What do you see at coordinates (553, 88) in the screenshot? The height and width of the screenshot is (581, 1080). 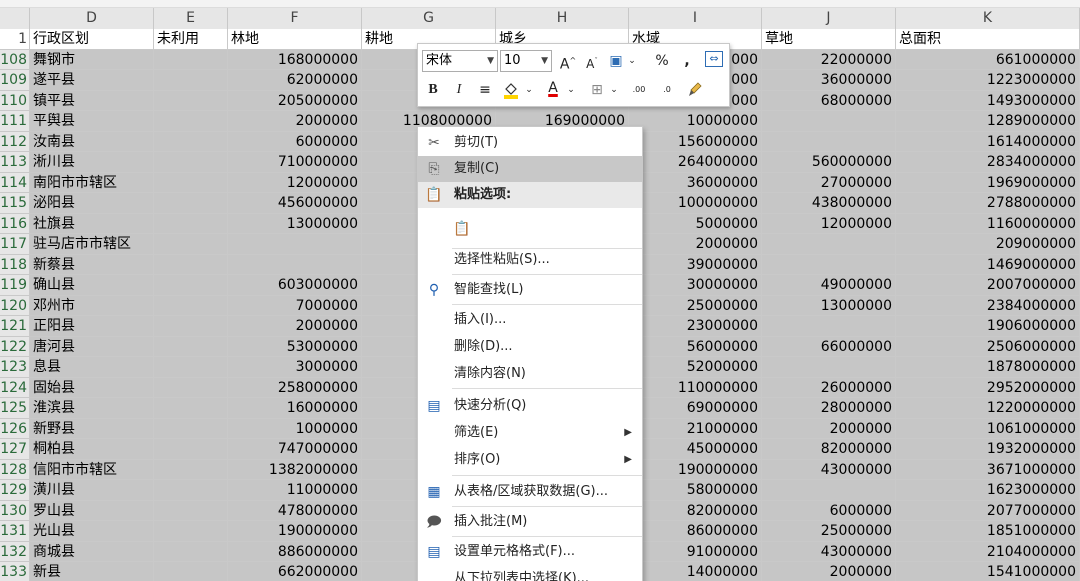 I see `font-color-icon: A` at bounding box center [553, 88].